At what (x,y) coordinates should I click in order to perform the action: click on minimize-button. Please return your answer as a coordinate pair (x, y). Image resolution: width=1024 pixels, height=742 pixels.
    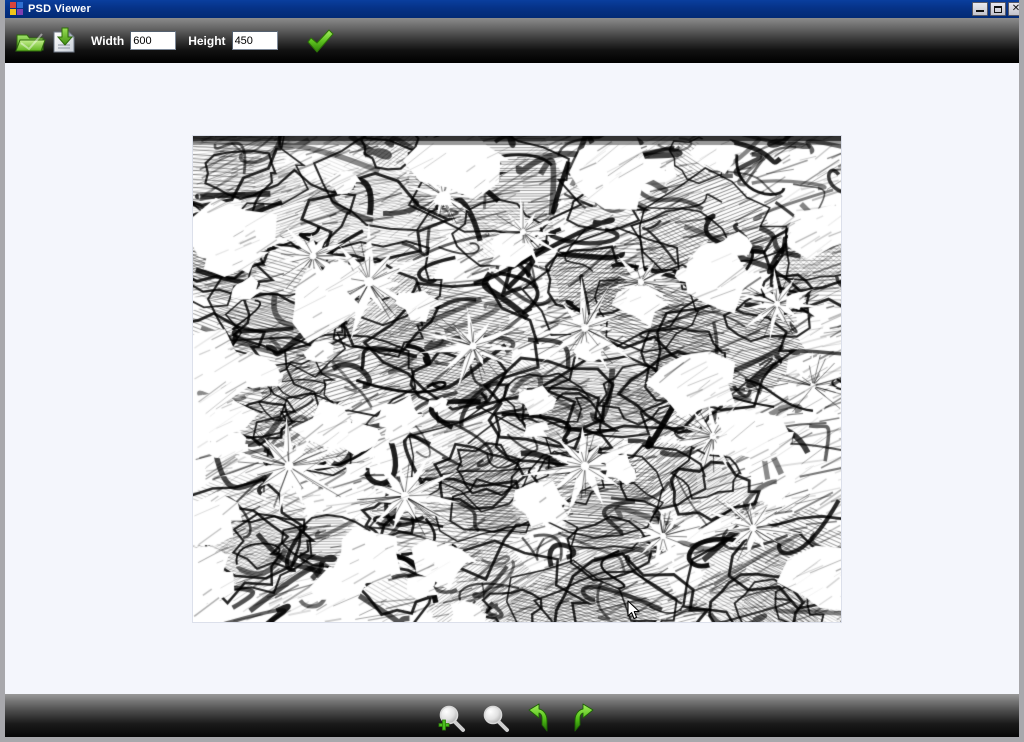
    Looking at the image, I should click on (980, 9).